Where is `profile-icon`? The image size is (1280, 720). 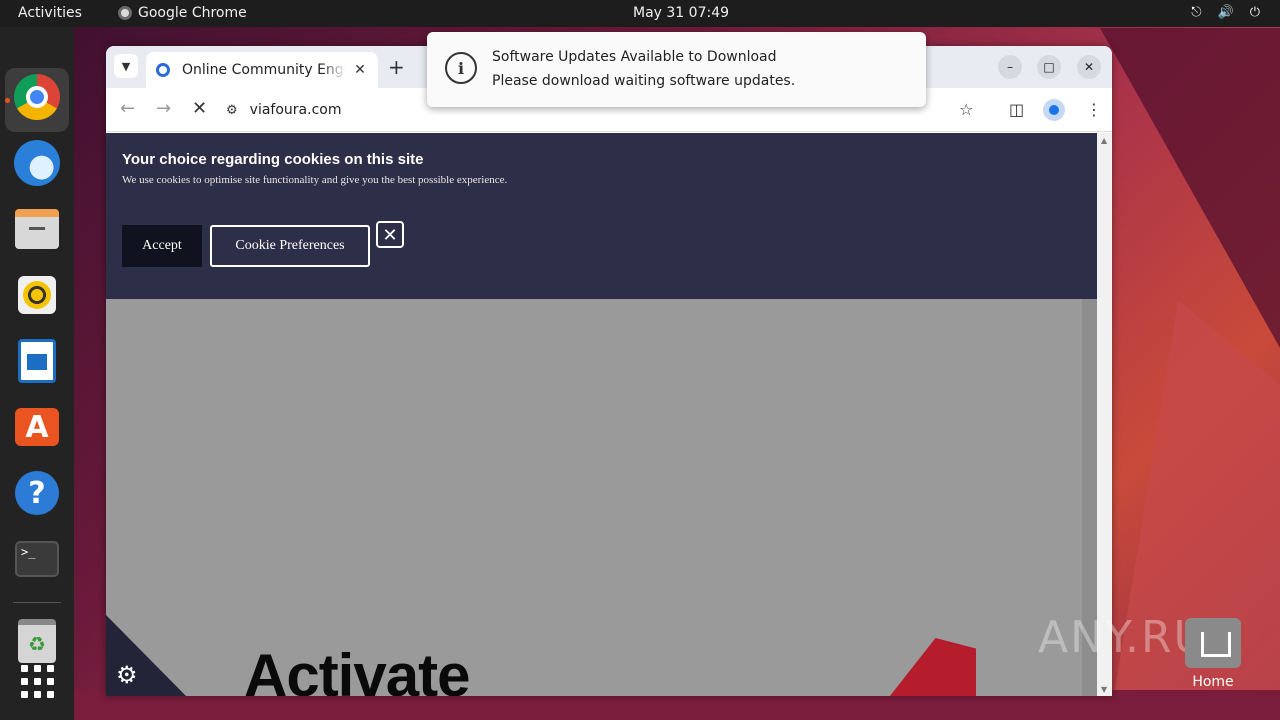
profile-icon is located at coordinates (1054, 110).